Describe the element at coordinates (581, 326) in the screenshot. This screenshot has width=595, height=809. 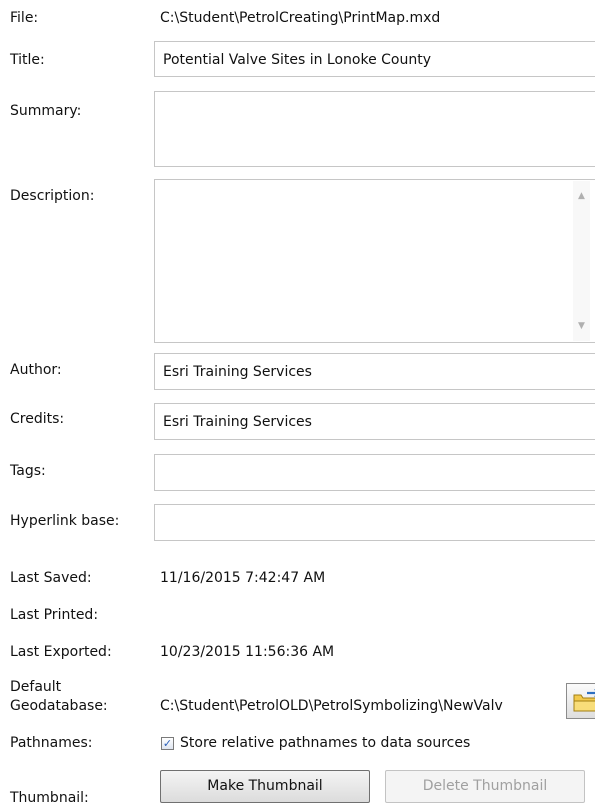
I see `scroll-down-arrow-icon: ▼` at that location.